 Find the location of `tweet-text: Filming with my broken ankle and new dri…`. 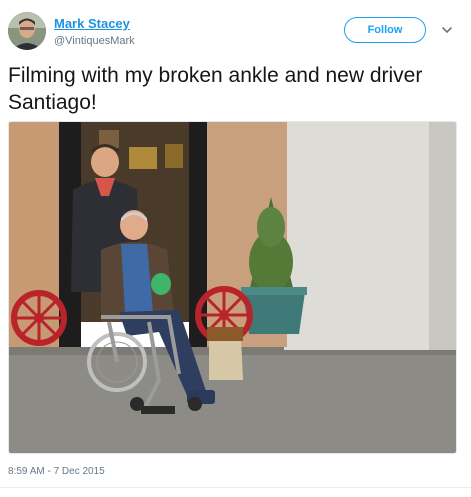

tweet-text: Filming with my broken ankle and new dri… is located at coordinates (215, 89).